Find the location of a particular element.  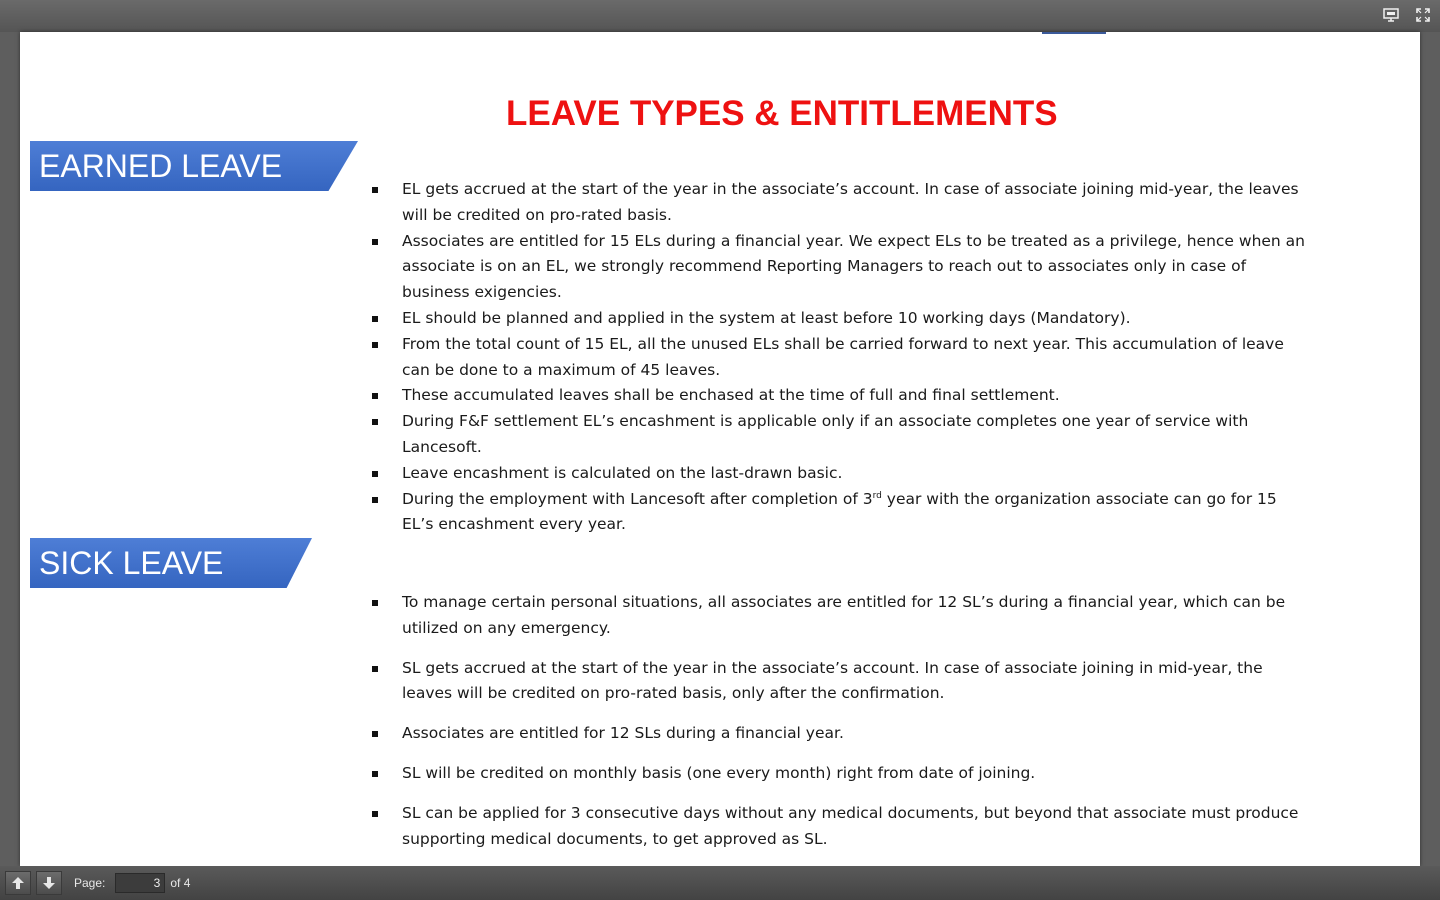

presentation-mode-icon is located at coordinates (1391, 15).